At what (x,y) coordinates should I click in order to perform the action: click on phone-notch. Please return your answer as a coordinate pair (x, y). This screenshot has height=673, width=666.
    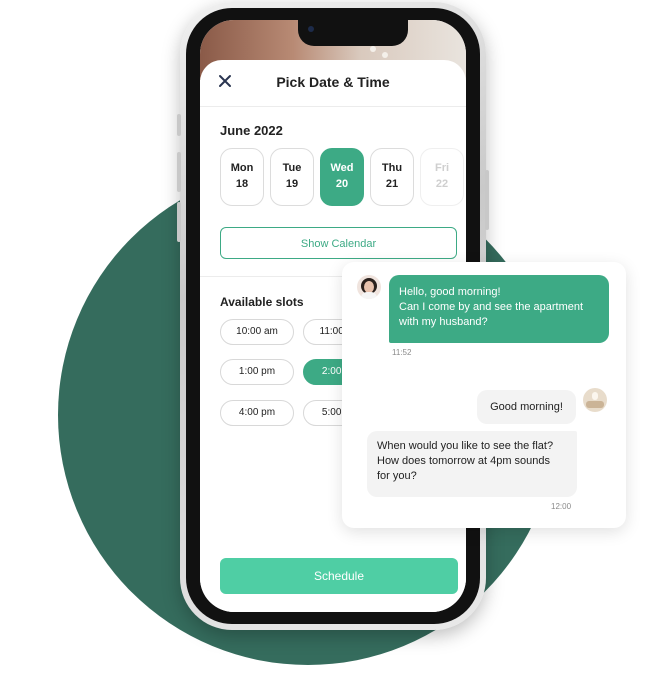
    Looking at the image, I should click on (353, 33).